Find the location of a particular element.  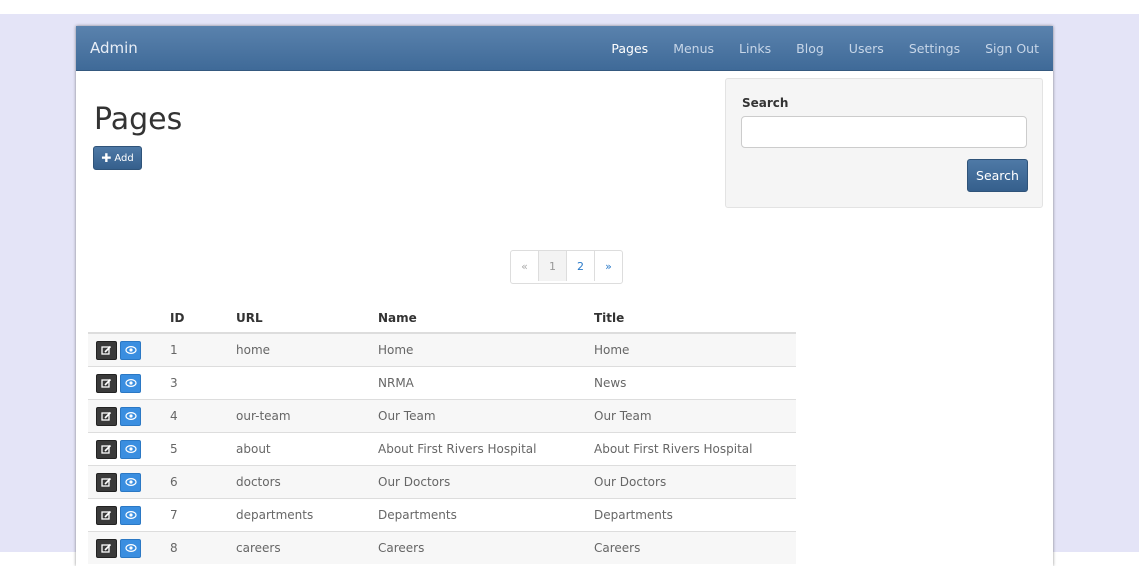

nav-pages: Pages is located at coordinates (629, 48).